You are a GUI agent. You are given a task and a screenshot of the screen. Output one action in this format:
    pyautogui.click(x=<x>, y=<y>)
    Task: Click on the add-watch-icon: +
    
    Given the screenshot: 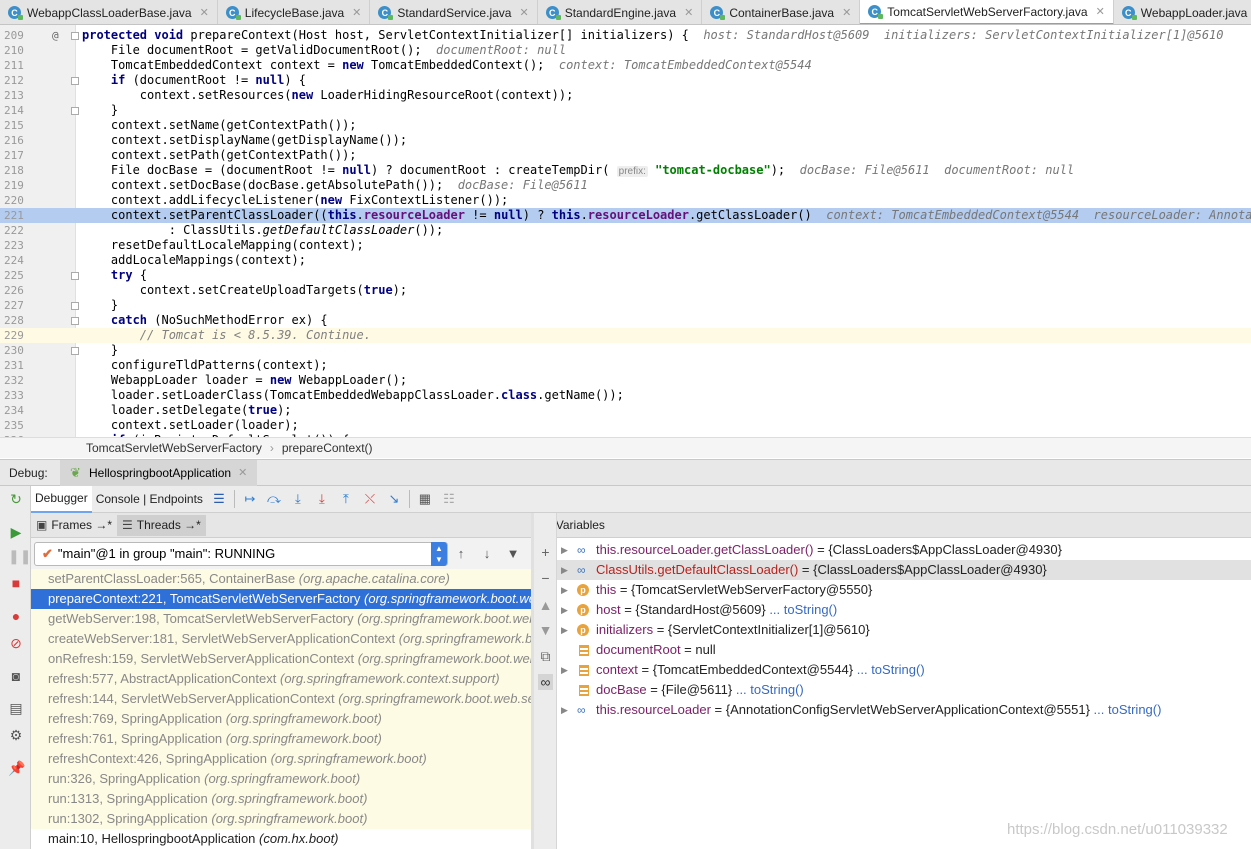 What is the action you would take?
    pyautogui.click(x=545, y=552)
    